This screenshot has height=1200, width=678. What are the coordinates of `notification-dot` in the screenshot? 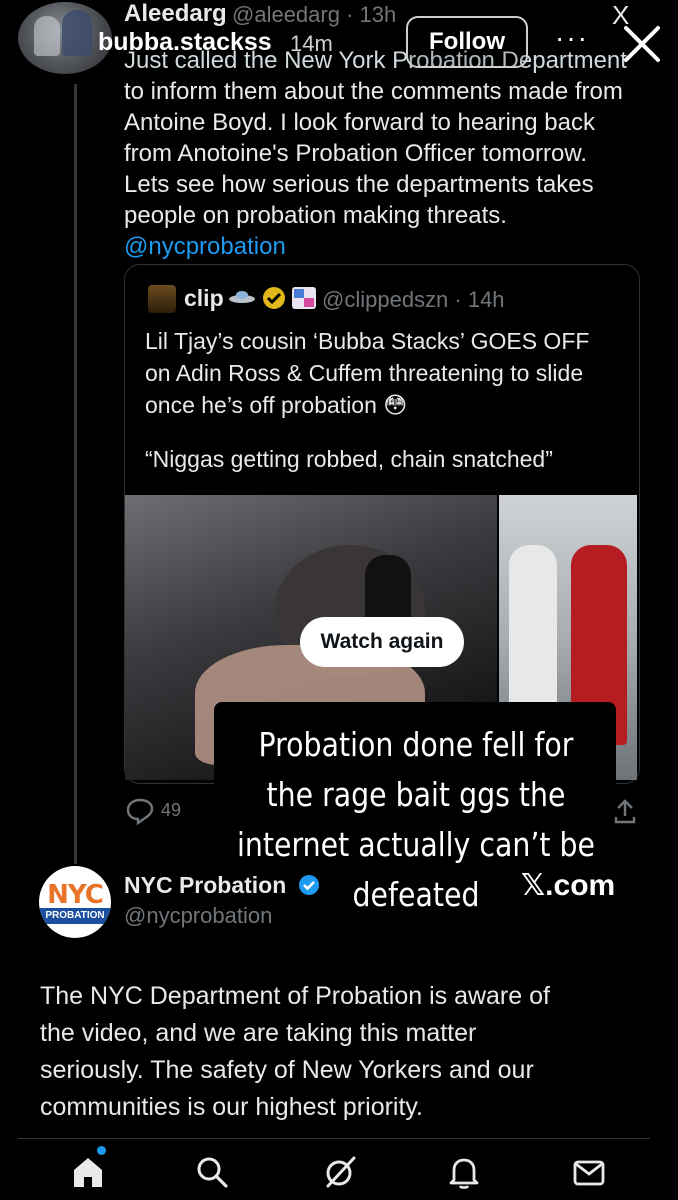 It's located at (101, 1150).